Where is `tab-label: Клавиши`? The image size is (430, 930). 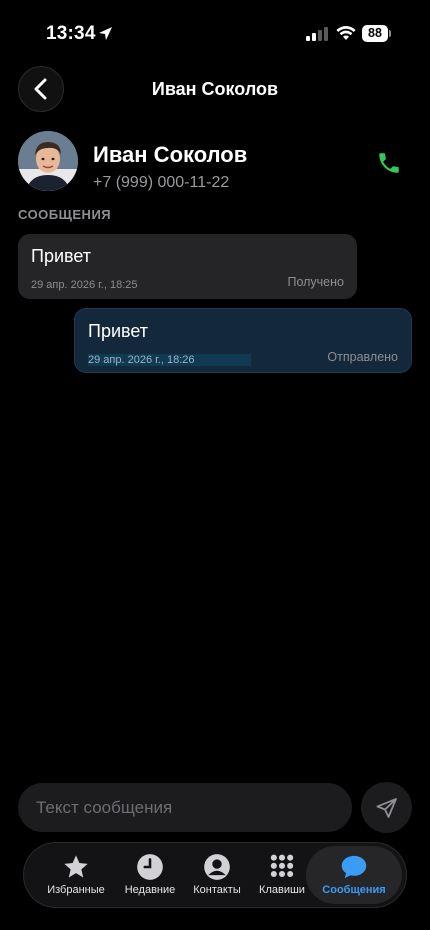
tab-label: Клавиши is located at coordinates (282, 890).